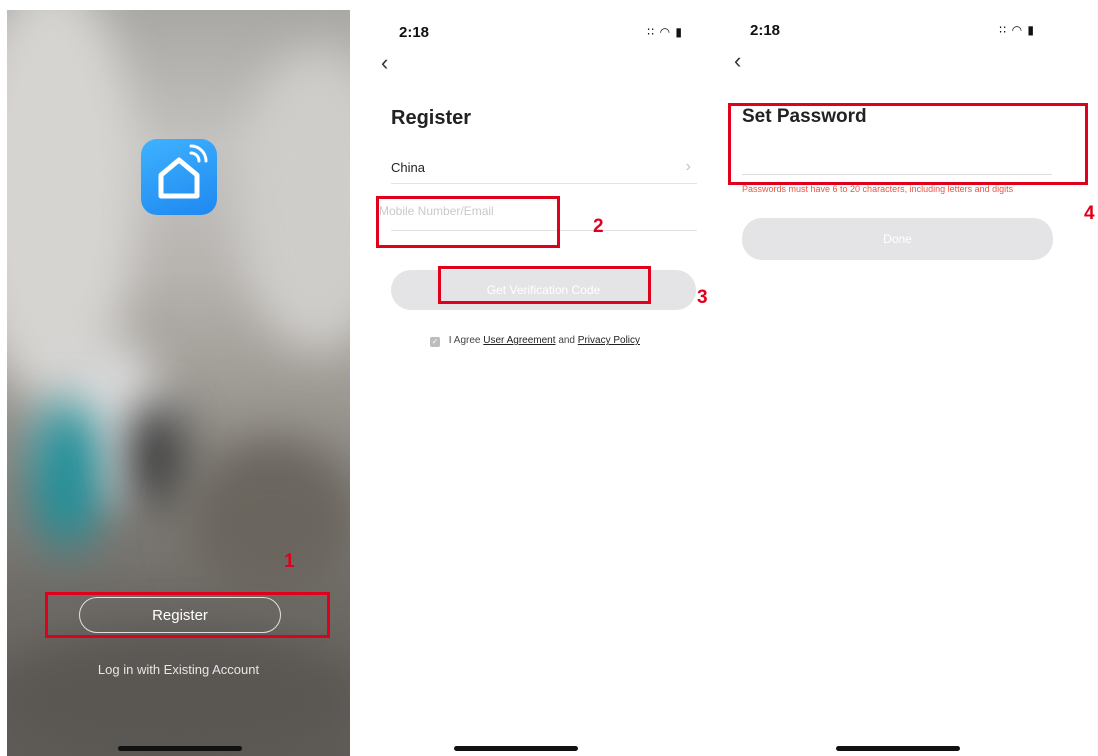 The image size is (1098, 756). Describe the element at coordinates (544, 183) in the screenshot. I see `divider` at that location.